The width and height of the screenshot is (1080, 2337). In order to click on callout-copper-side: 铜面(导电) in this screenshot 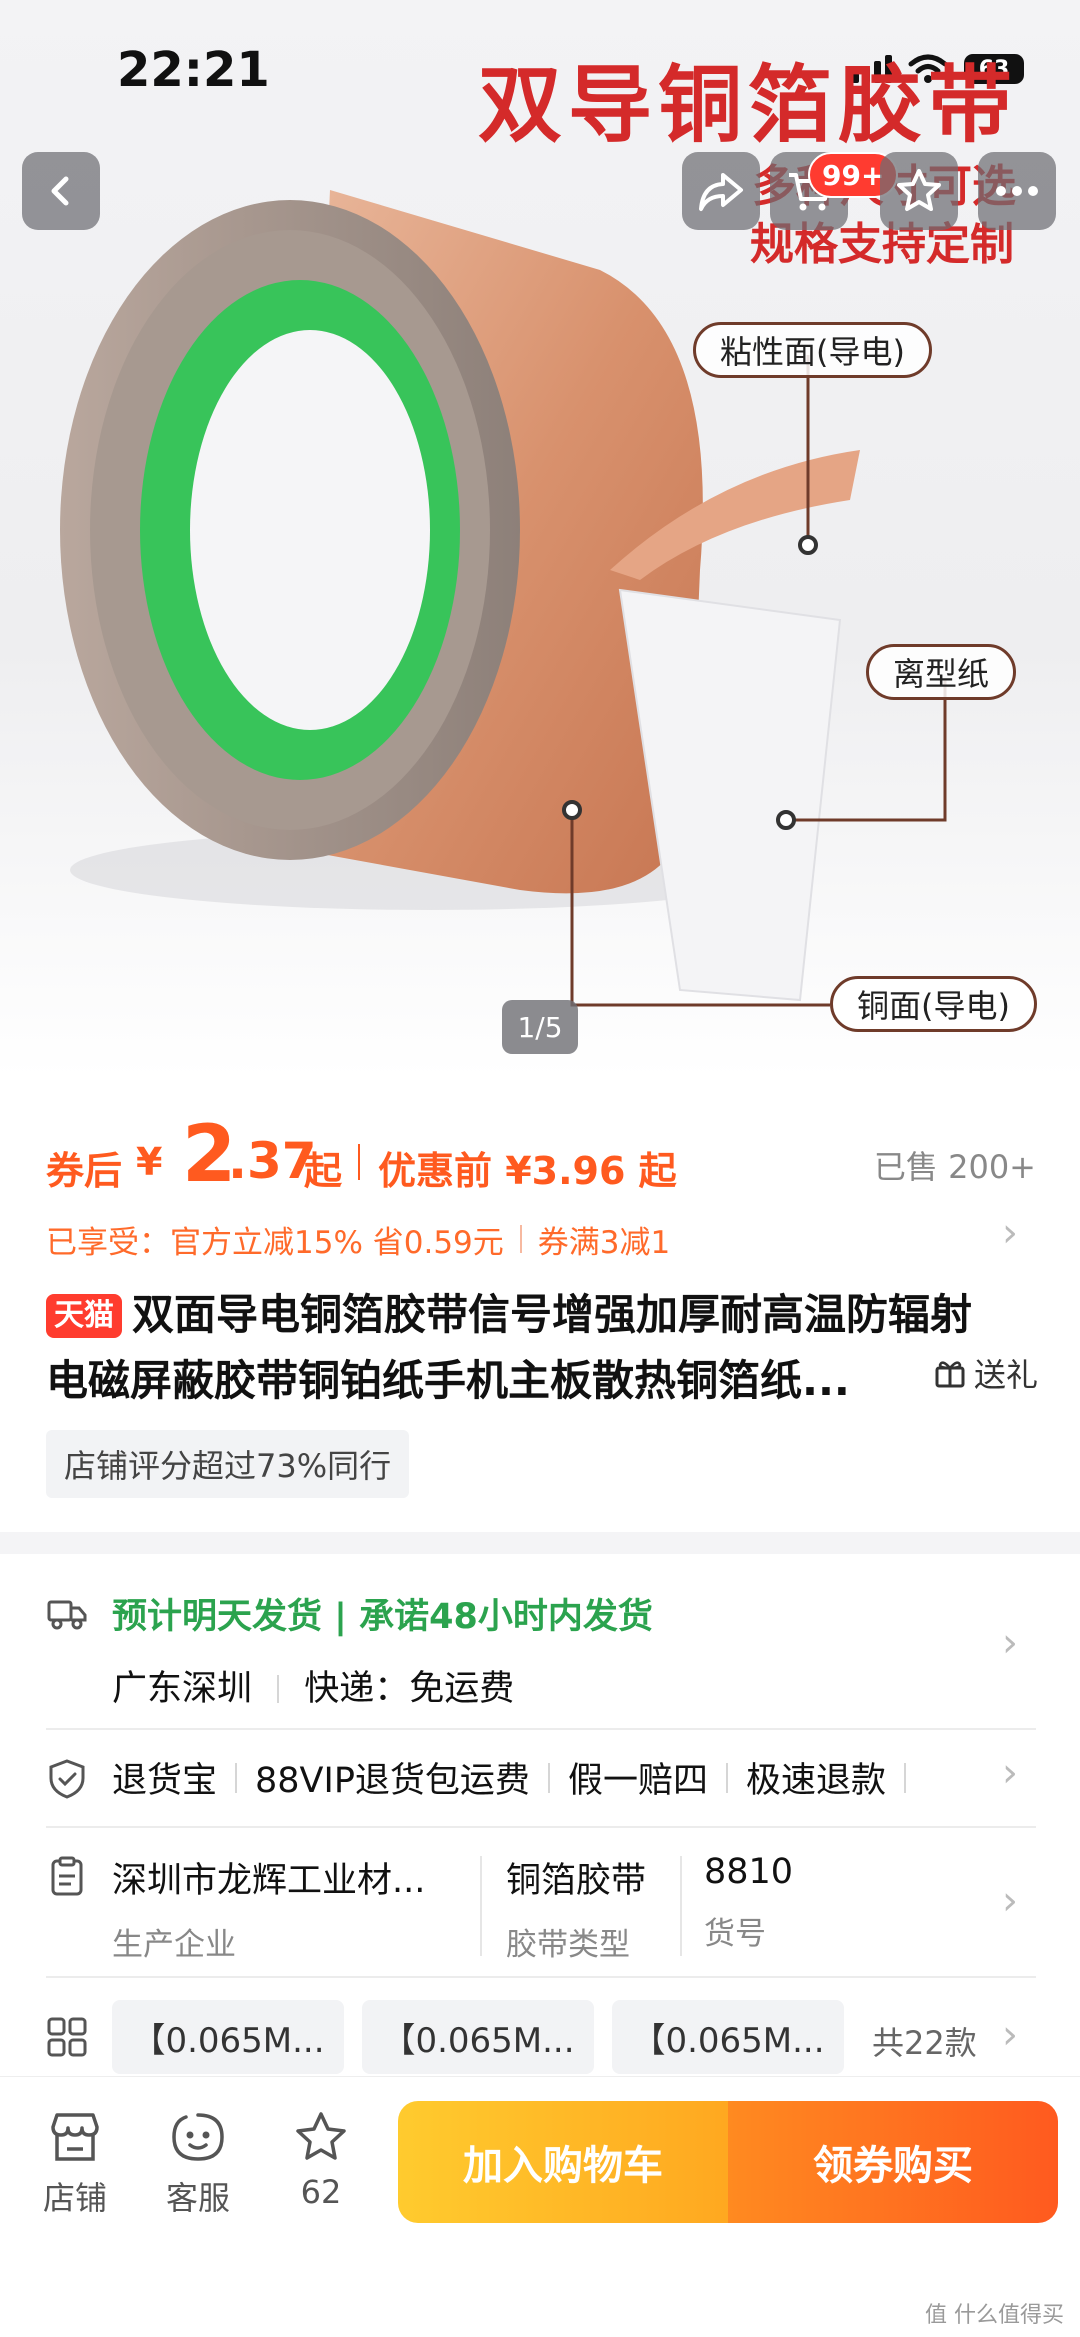, I will do `click(933, 1004)`.